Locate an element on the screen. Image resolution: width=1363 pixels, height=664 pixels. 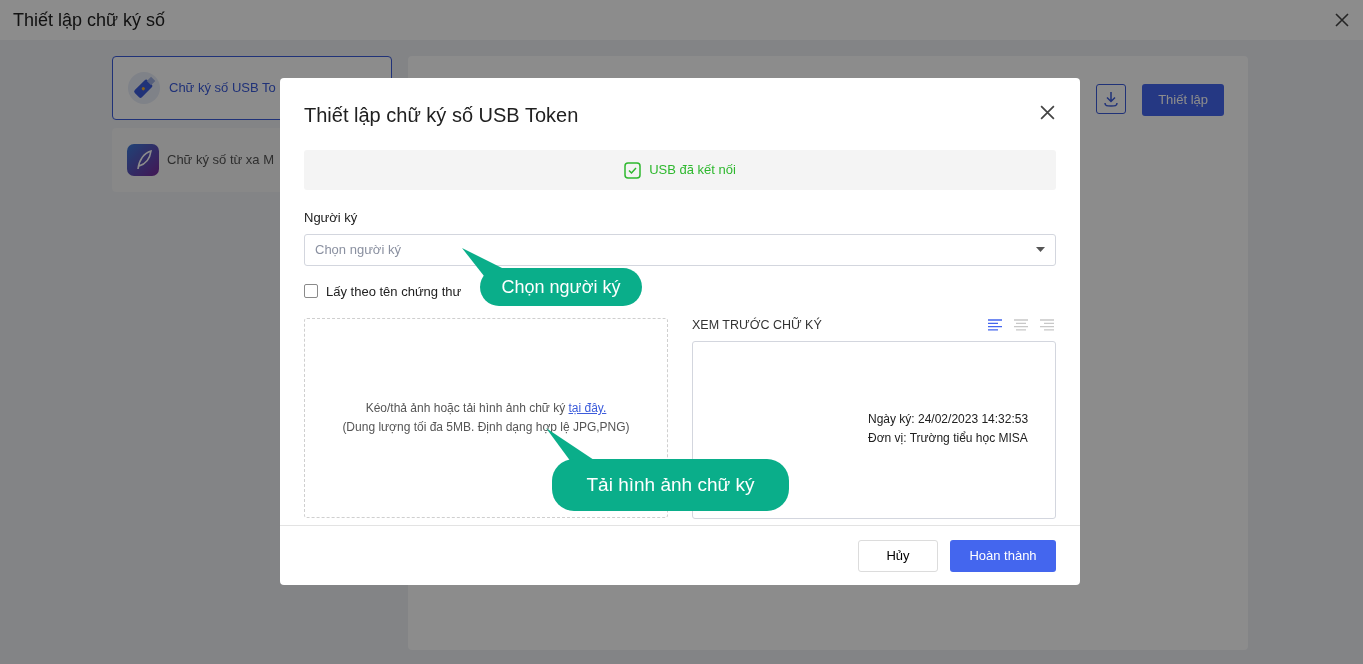
close-button is located at coordinates (1047, 112).